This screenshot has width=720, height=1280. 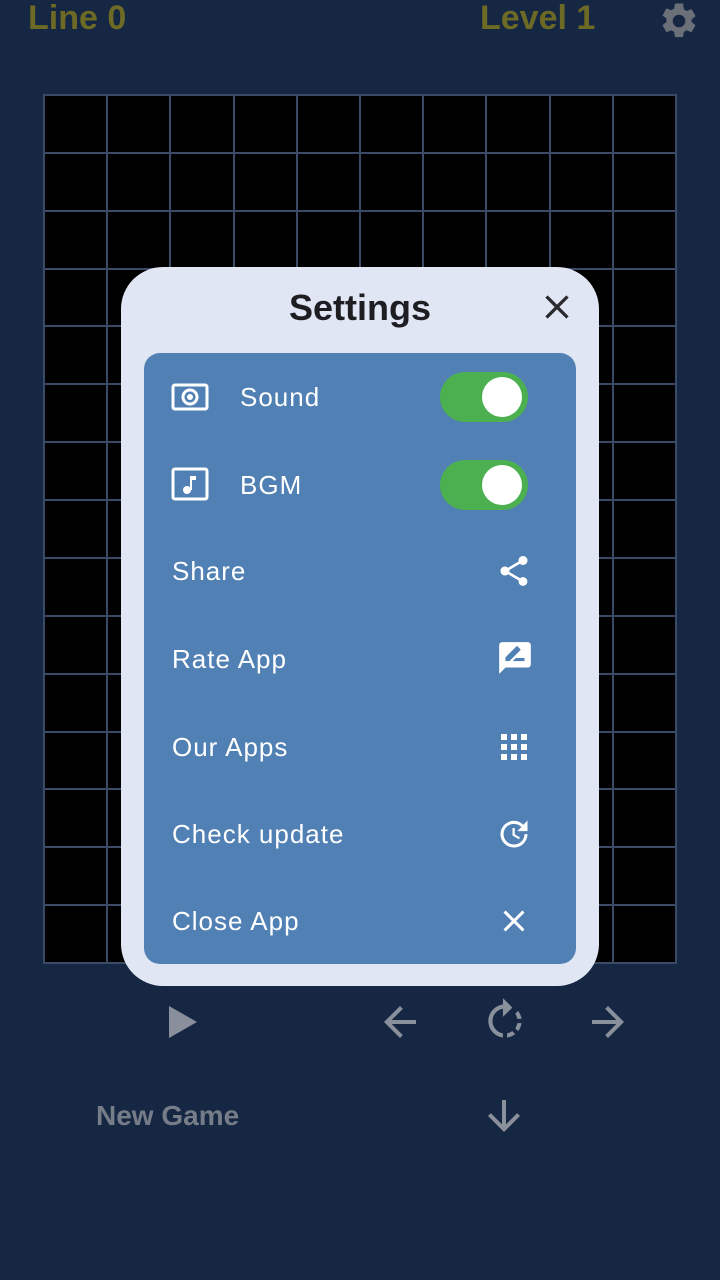 What do you see at coordinates (360, 747) in the screenshot?
I see `settings-item-our-apps: Our Apps` at bounding box center [360, 747].